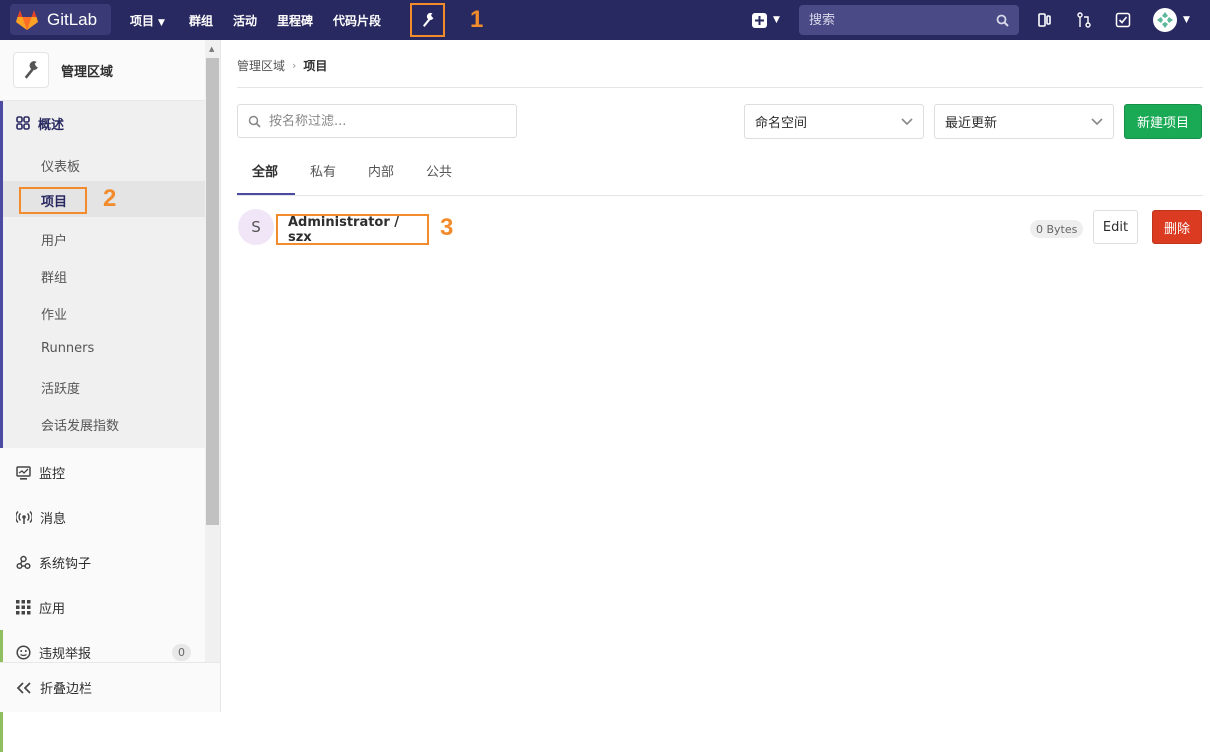  Describe the element at coordinates (781, 123) in the screenshot. I see `namespace-label: 命名空间` at that location.